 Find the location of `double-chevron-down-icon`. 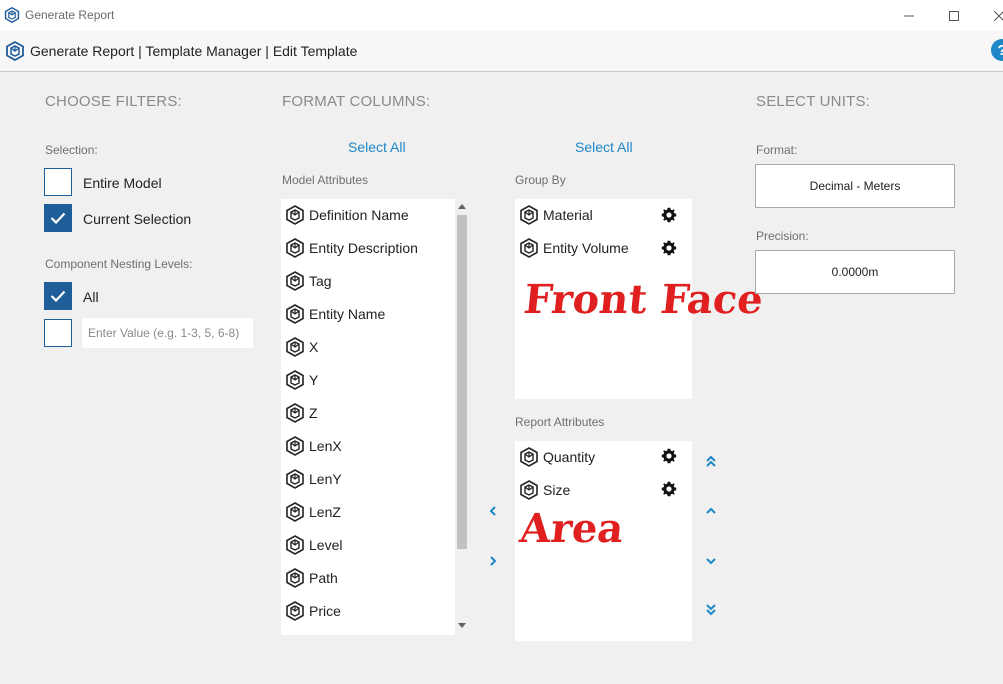

double-chevron-down-icon is located at coordinates (711, 610).